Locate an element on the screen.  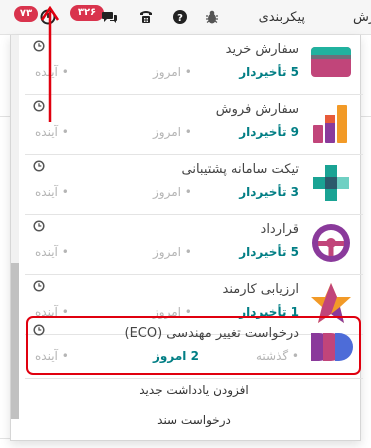
help-question-icon: ? is located at coordinates (180, 17).